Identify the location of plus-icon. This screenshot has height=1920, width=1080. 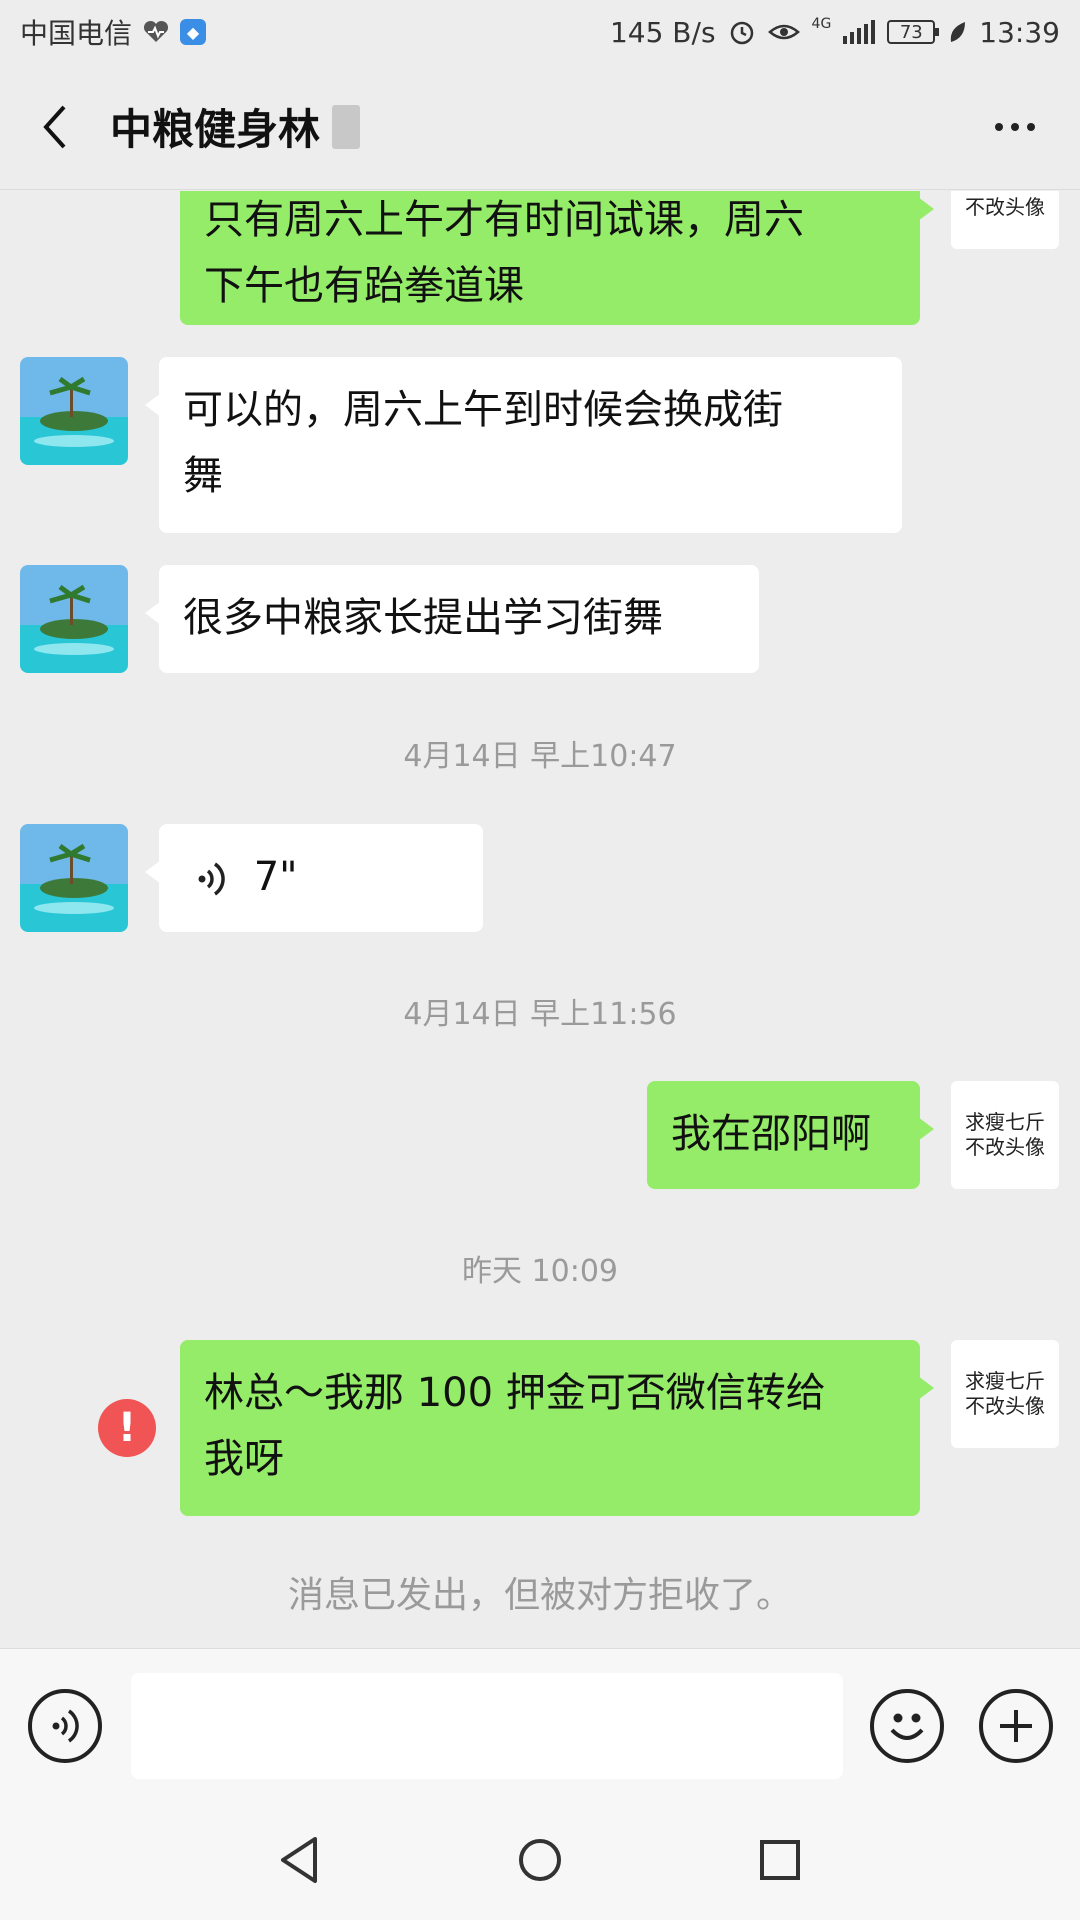
(1016, 1726).